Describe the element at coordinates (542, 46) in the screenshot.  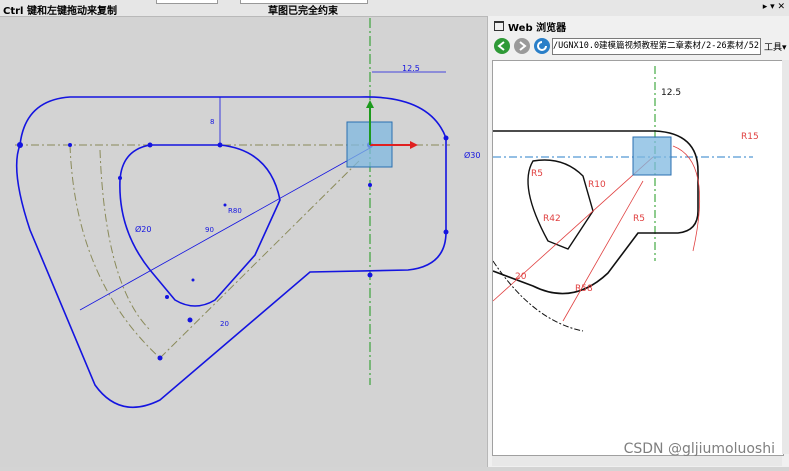
I see `refresh-icon` at that location.